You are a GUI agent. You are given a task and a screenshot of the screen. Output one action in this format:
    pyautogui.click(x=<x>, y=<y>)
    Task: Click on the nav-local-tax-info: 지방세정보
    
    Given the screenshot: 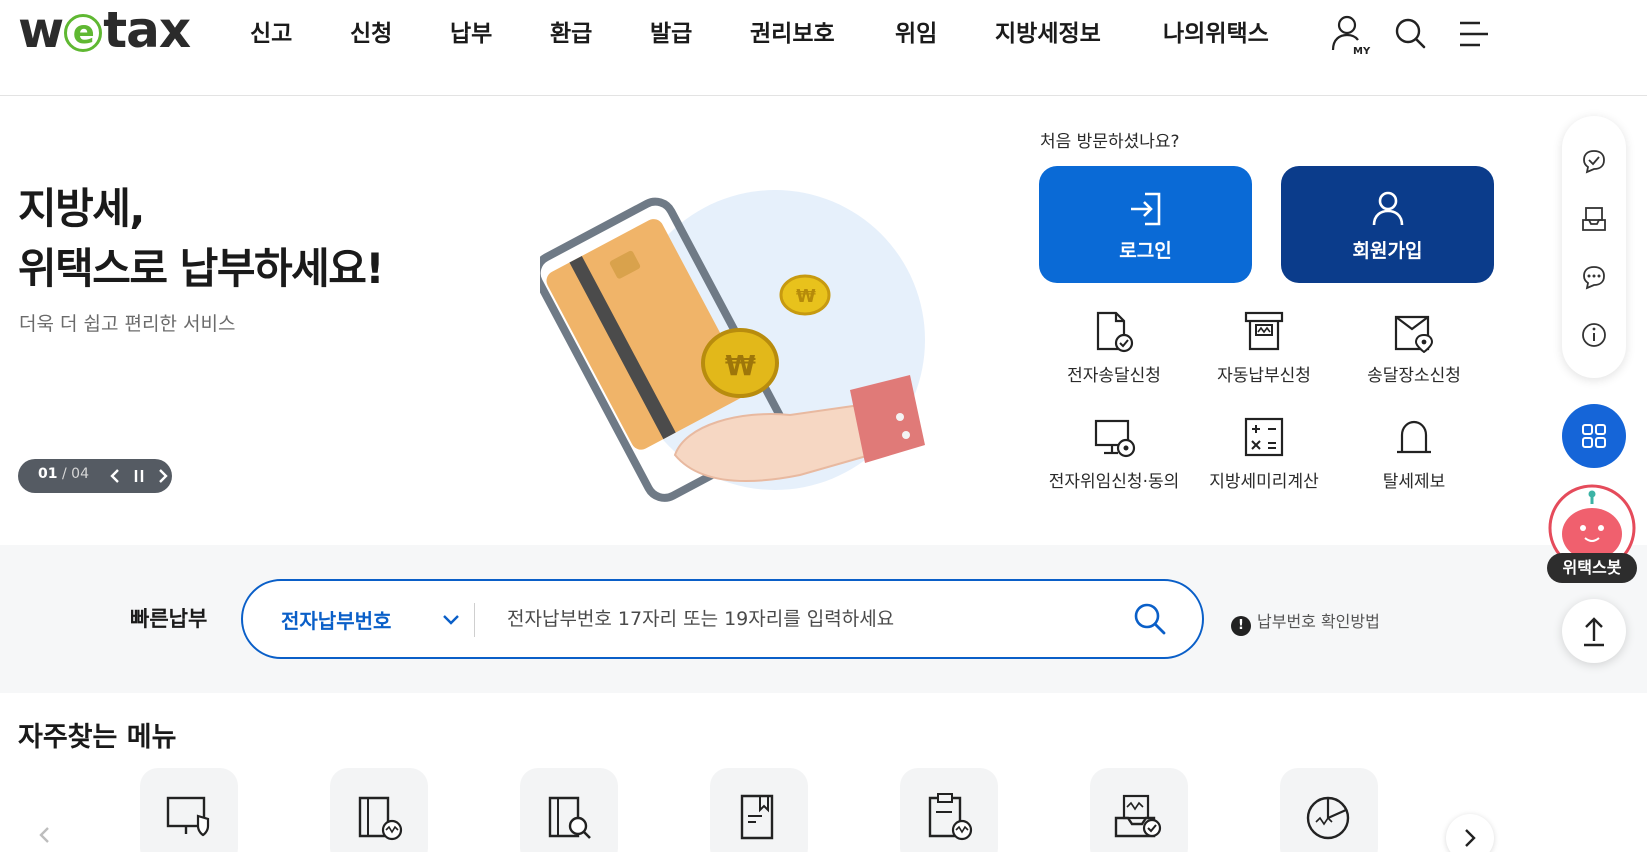 What is the action you would take?
    pyautogui.click(x=1048, y=34)
    